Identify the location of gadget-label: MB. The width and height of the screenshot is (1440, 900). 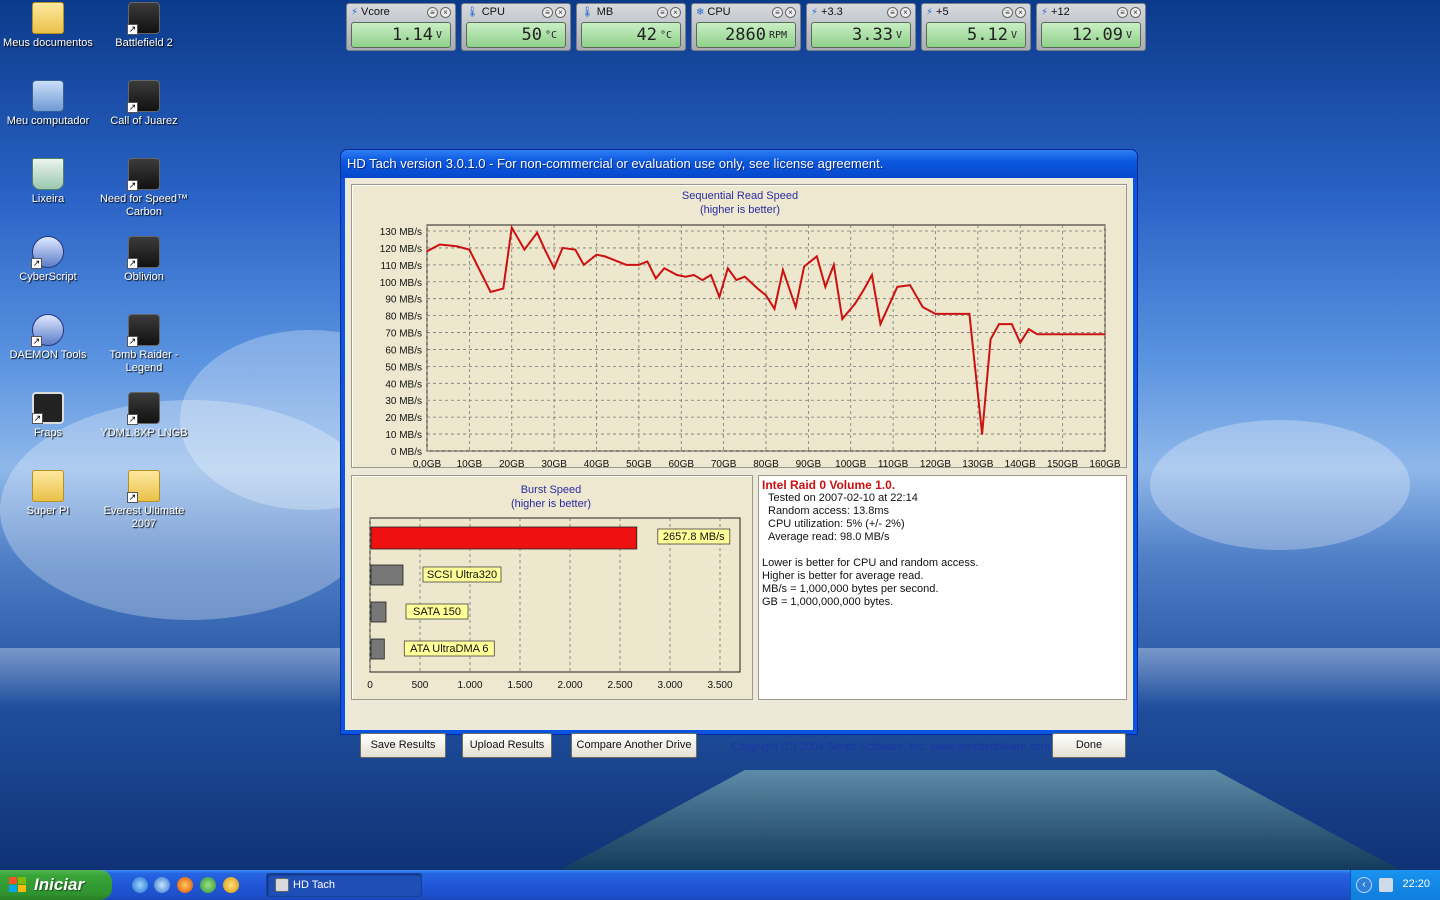
(605, 12).